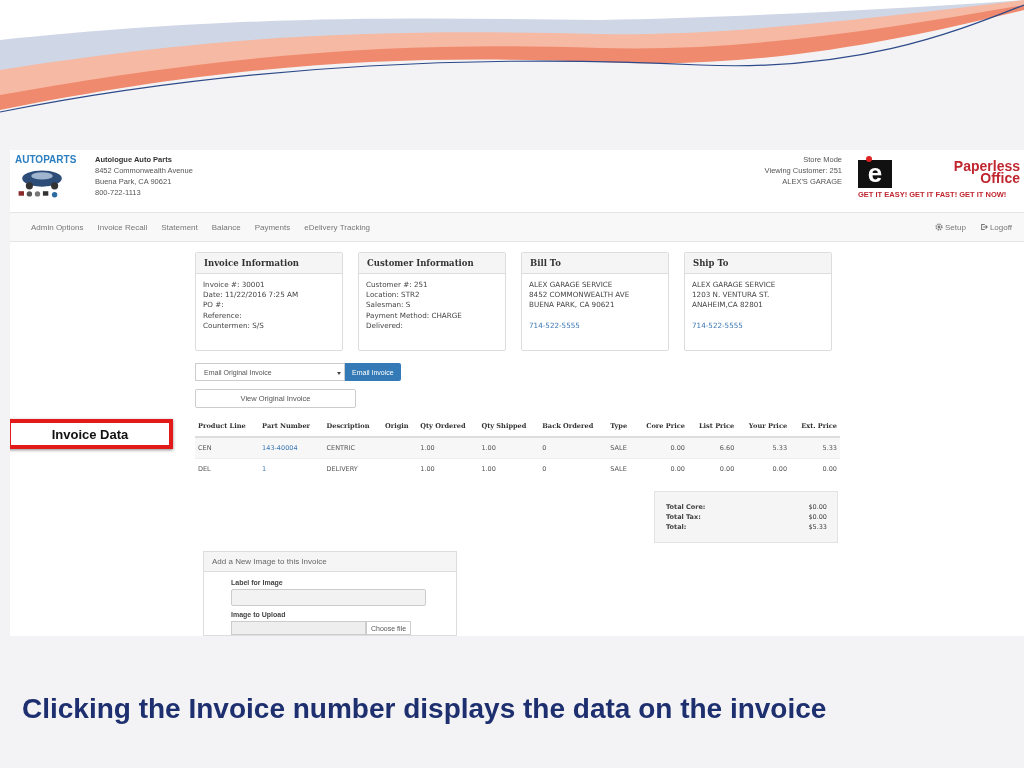 The width and height of the screenshot is (1024, 768). What do you see at coordinates (595, 263) in the screenshot?
I see `panel-title: Bill To` at bounding box center [595, 263].